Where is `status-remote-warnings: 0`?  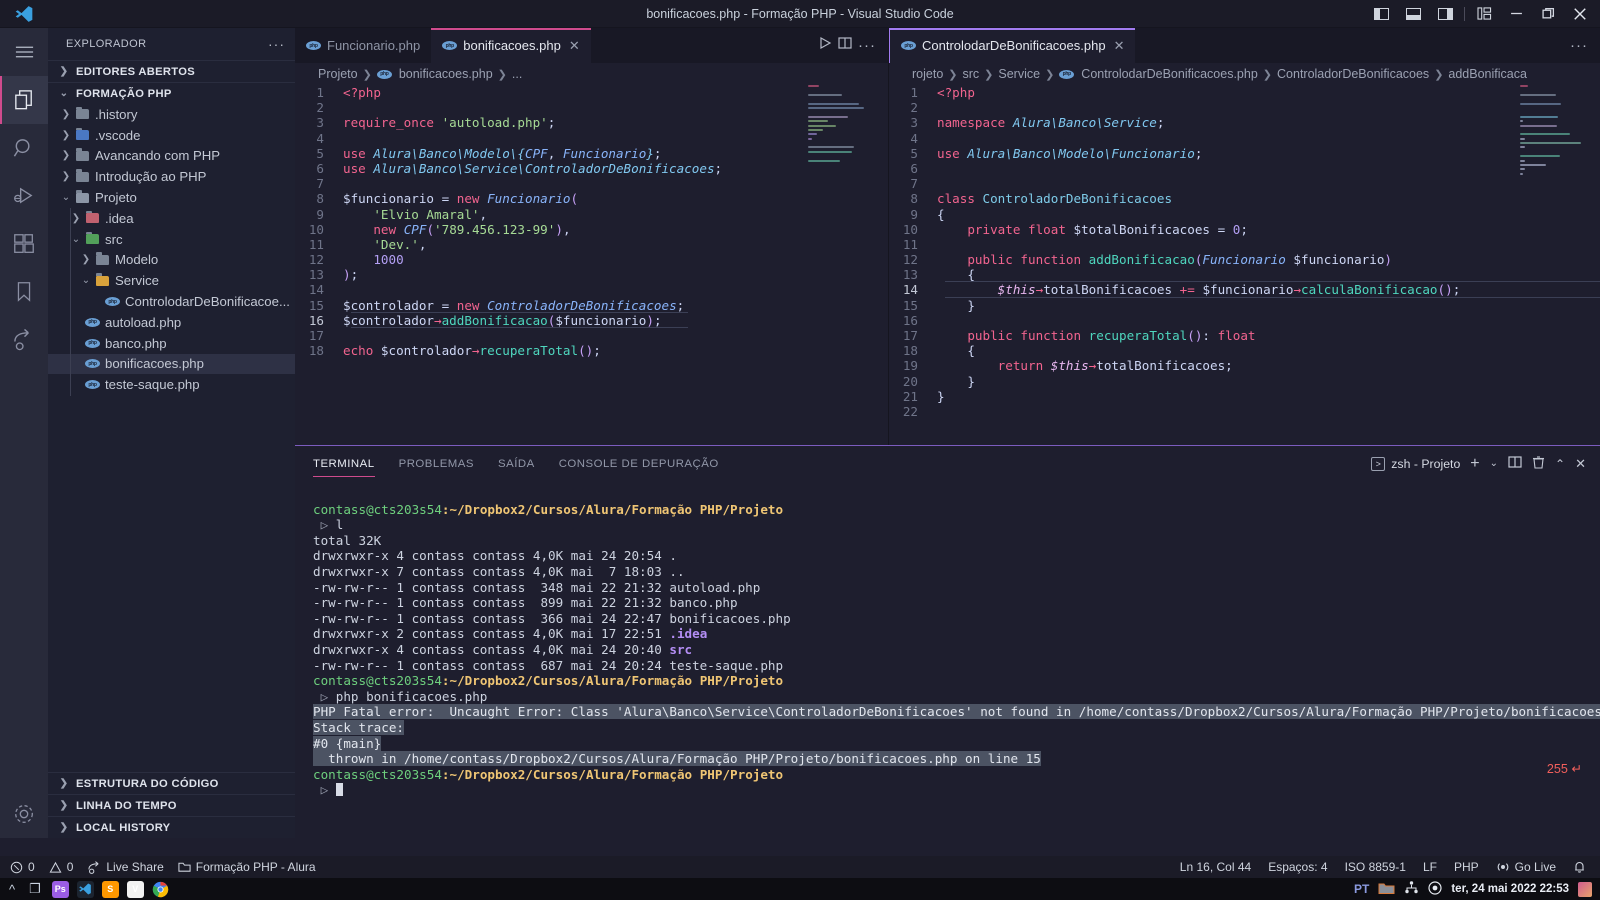 status-remote-warnings: 0 is located at coordinates (61, 867).